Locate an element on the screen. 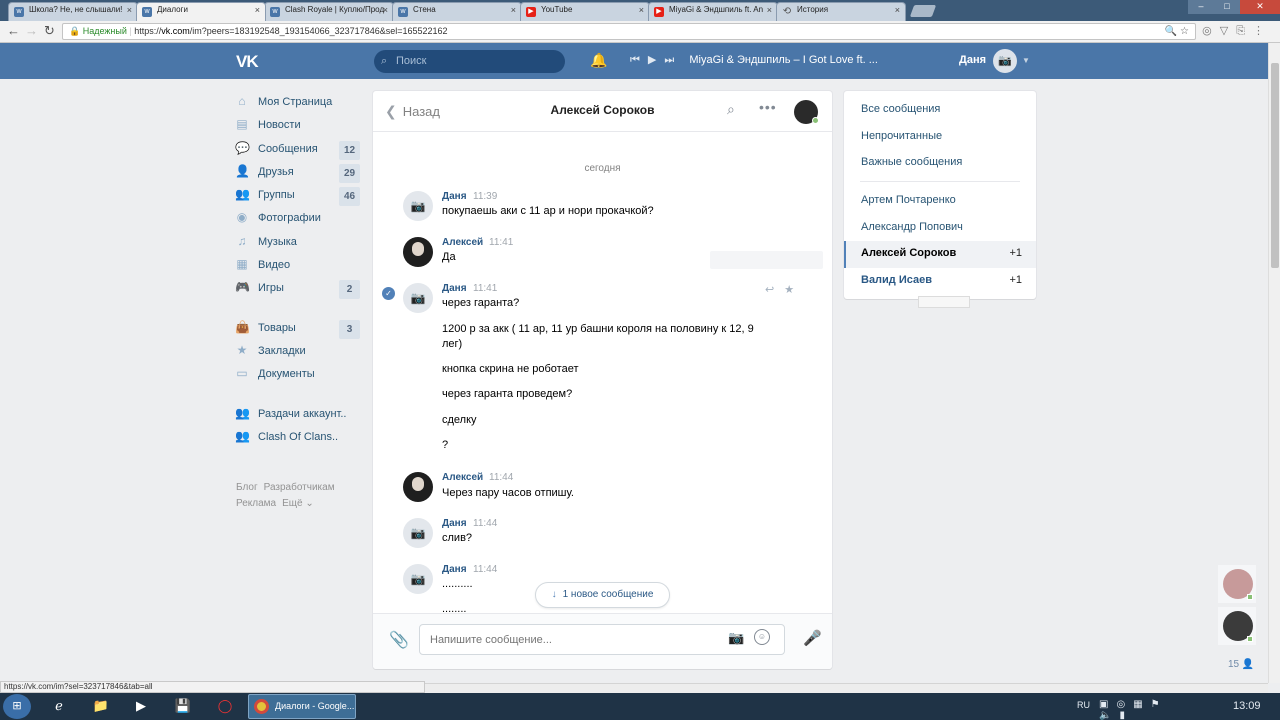 The width and height of the screenshot is (1280, 720). reply-icon: ↩ is located at coordinates (774, 290).